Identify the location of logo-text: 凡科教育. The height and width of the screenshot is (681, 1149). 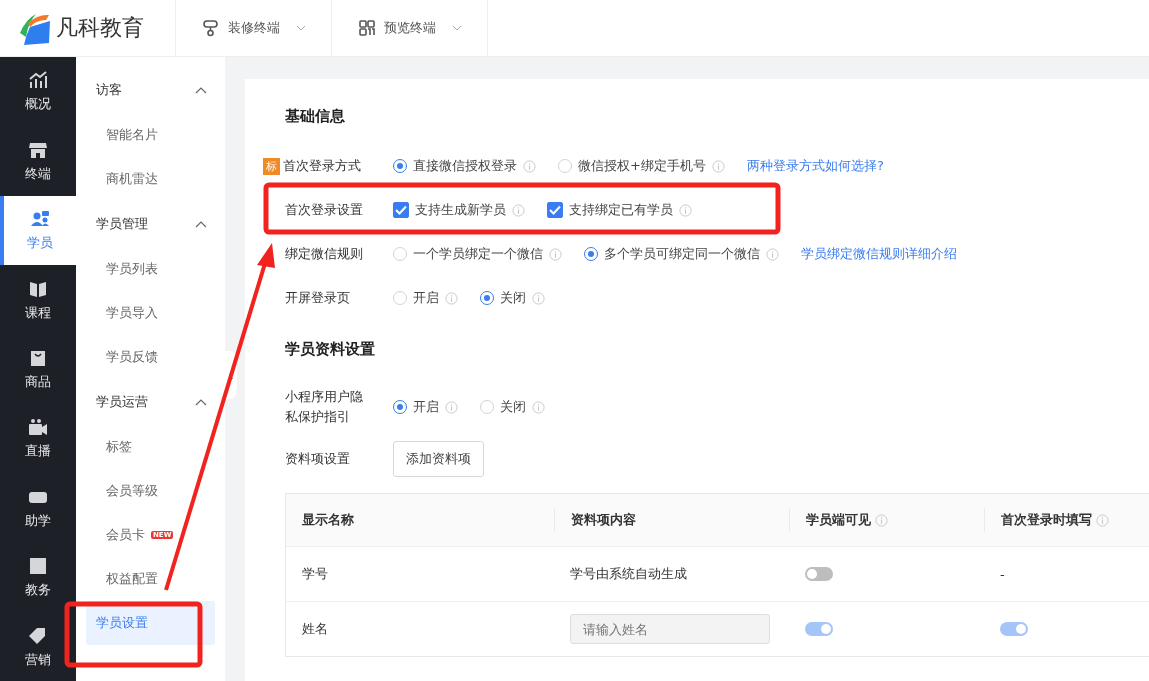
(100, 28).